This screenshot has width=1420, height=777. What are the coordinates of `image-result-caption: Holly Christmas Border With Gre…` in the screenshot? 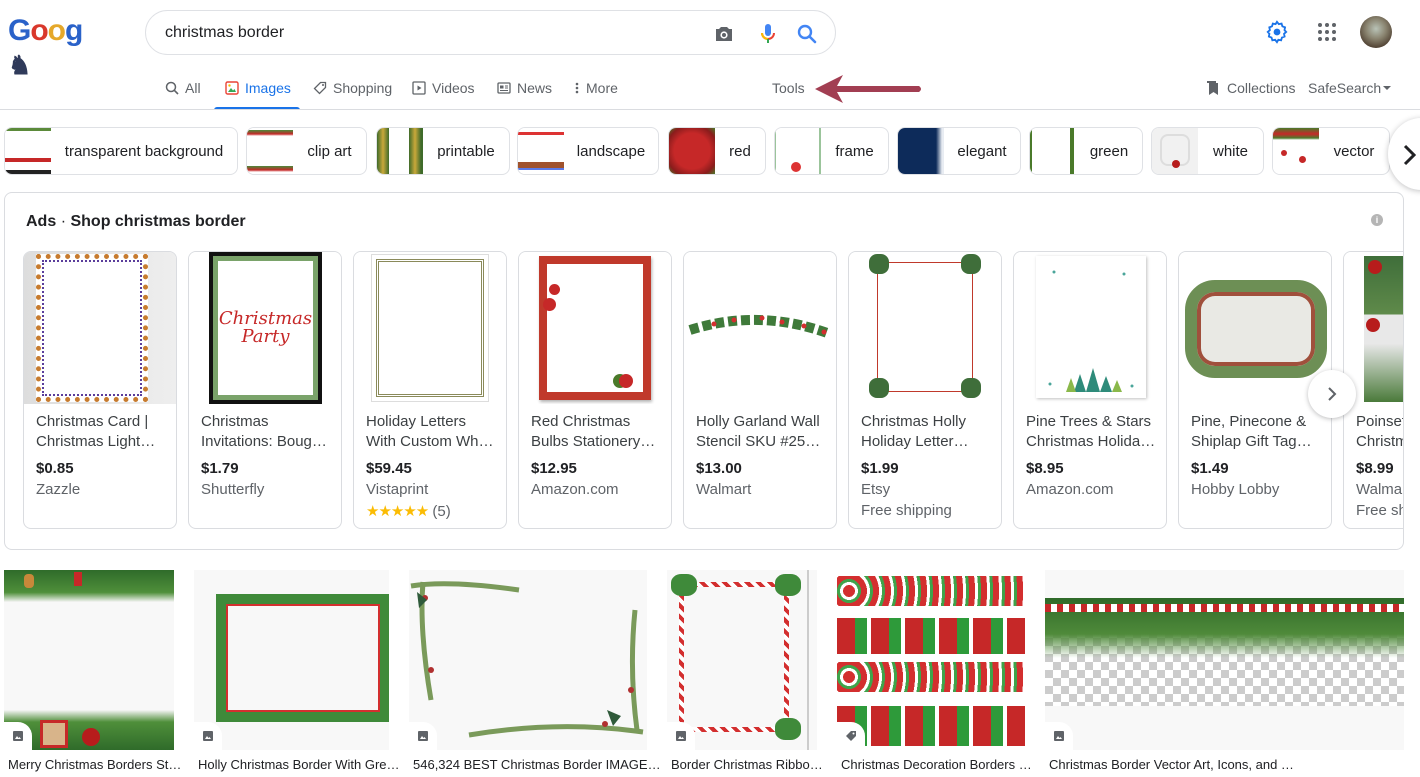 It's located at (299, 764).